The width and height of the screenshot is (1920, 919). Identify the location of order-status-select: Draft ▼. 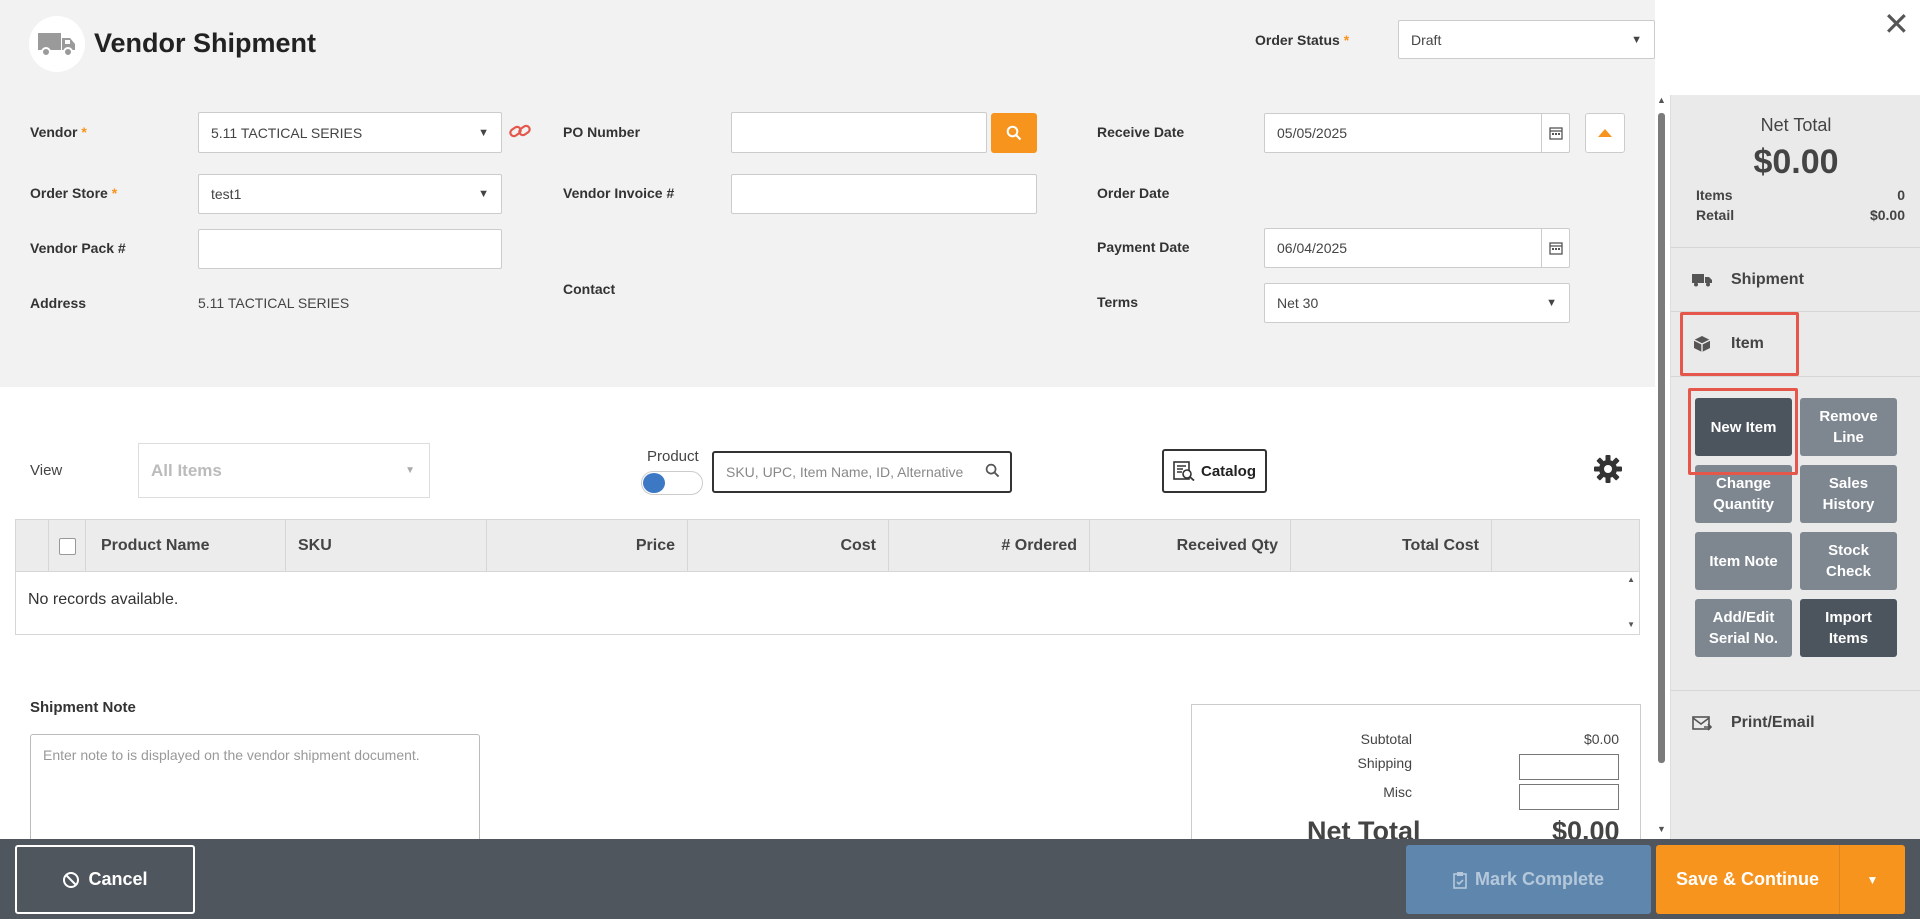
(1526, 39).